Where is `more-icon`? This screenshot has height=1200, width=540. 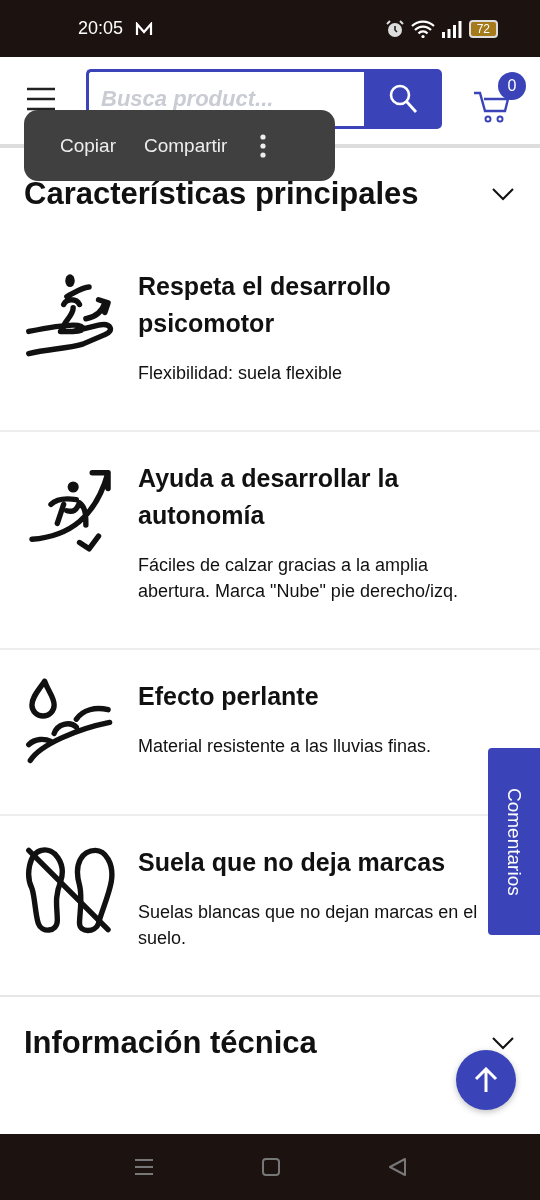 more-icon is located at coordinates (263, 145).